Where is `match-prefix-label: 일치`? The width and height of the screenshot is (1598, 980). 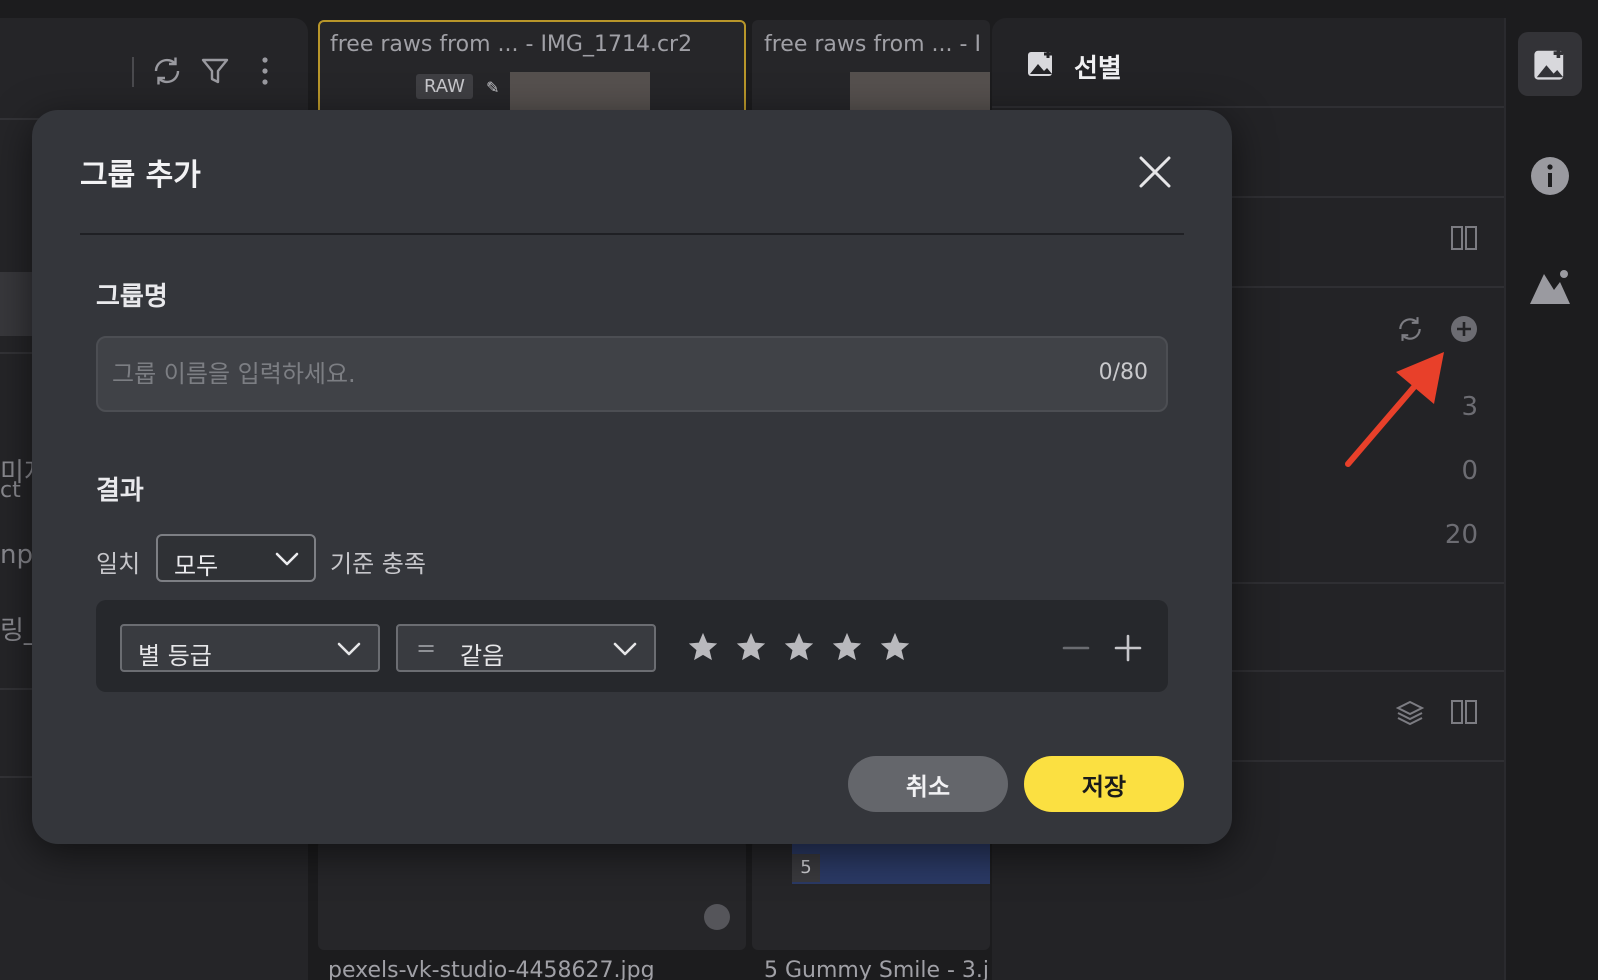
match-prefix-label: 일치 is located at coordinates (118, 564).